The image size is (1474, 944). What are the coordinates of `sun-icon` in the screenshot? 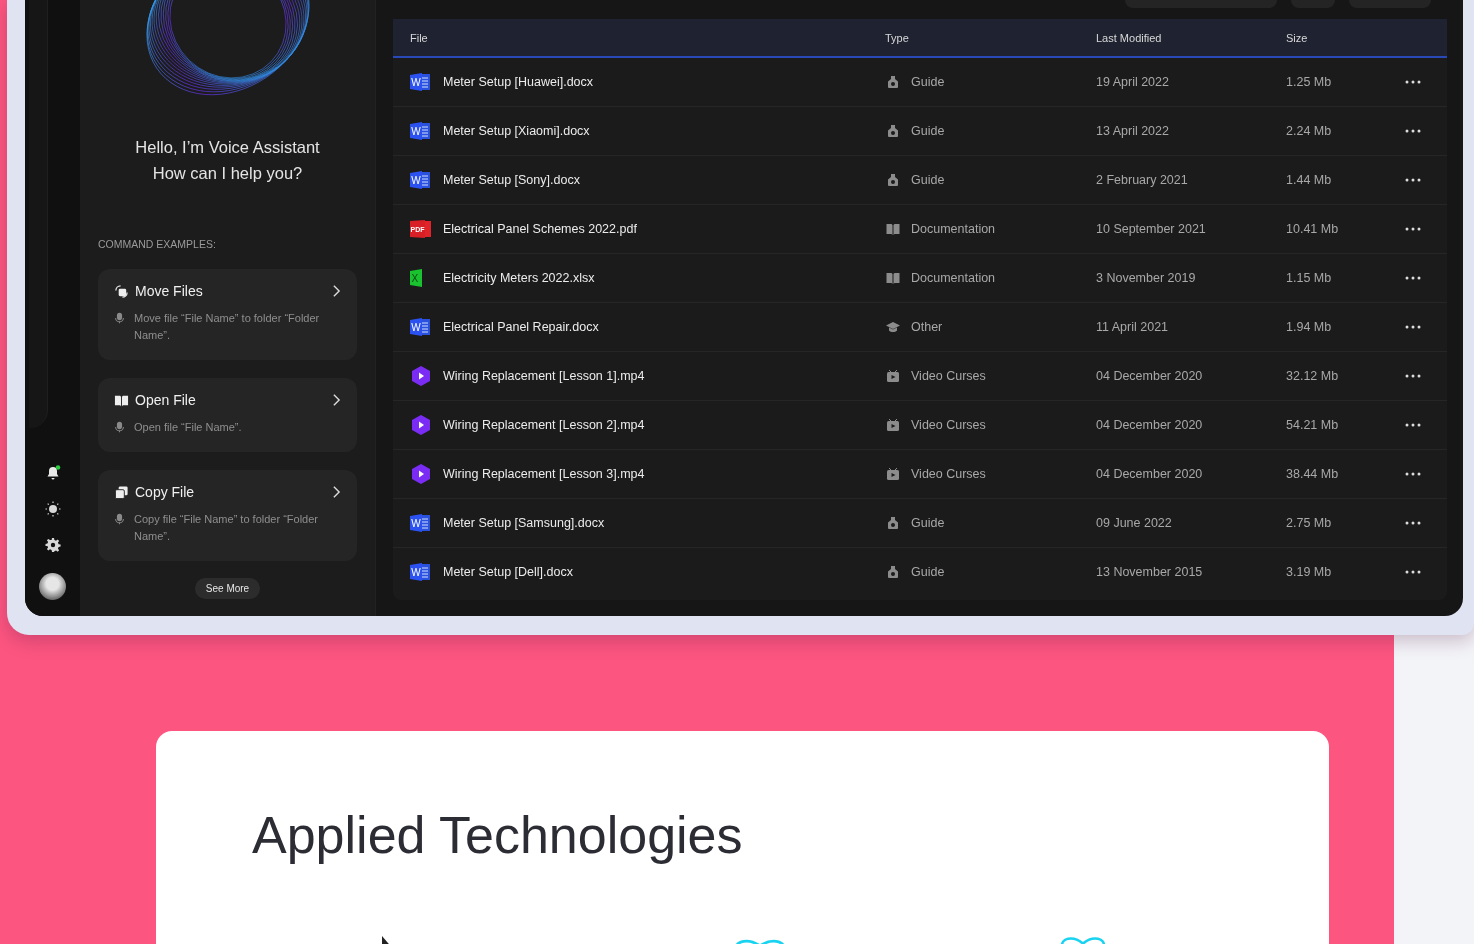 It's located at (52, 509).